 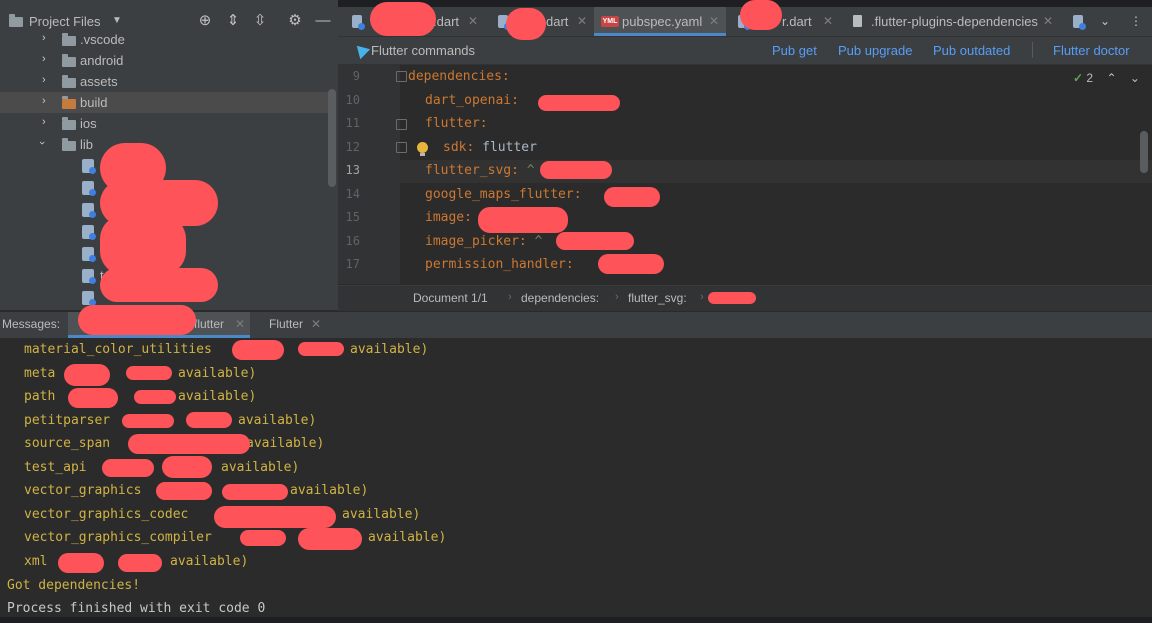 What do you see at coordinates (505, 147) in the screenshot?
I see `yaml-value: flutter` at bounding box center [505, 147].